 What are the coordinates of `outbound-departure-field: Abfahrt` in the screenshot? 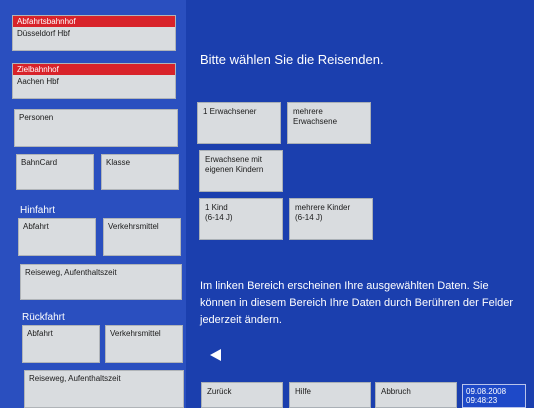 It's located at (57, 237).